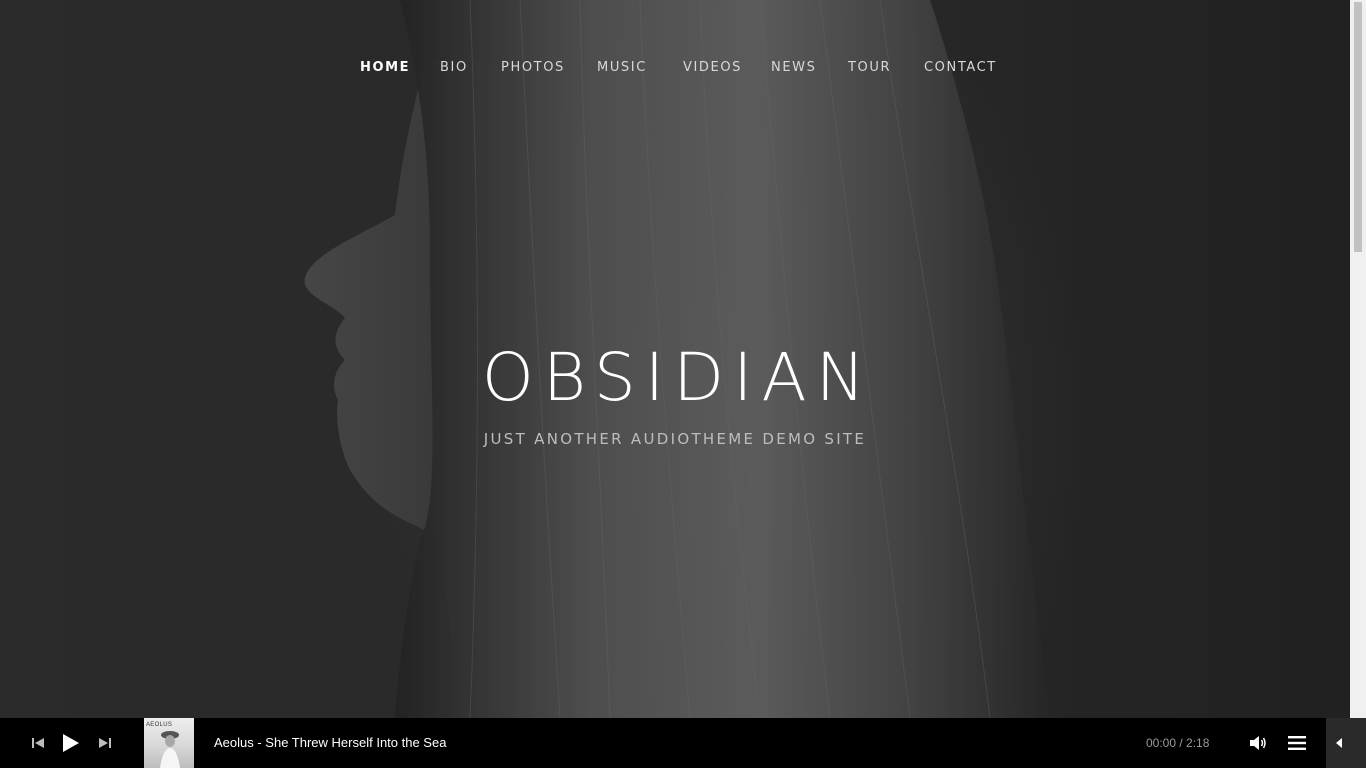 This screenshot has height=768, width=1366. Describe the element at coordinates (712, 67) in the screenshot. I see `nav-item-videos: VIDEOS` at that location.